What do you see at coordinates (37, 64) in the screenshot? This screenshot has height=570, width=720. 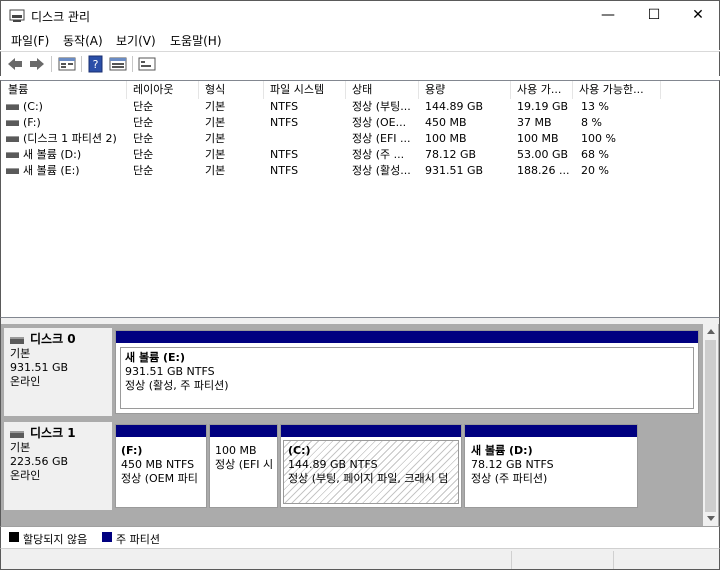 I see `forward-icon` at bounding box center [37, 64].